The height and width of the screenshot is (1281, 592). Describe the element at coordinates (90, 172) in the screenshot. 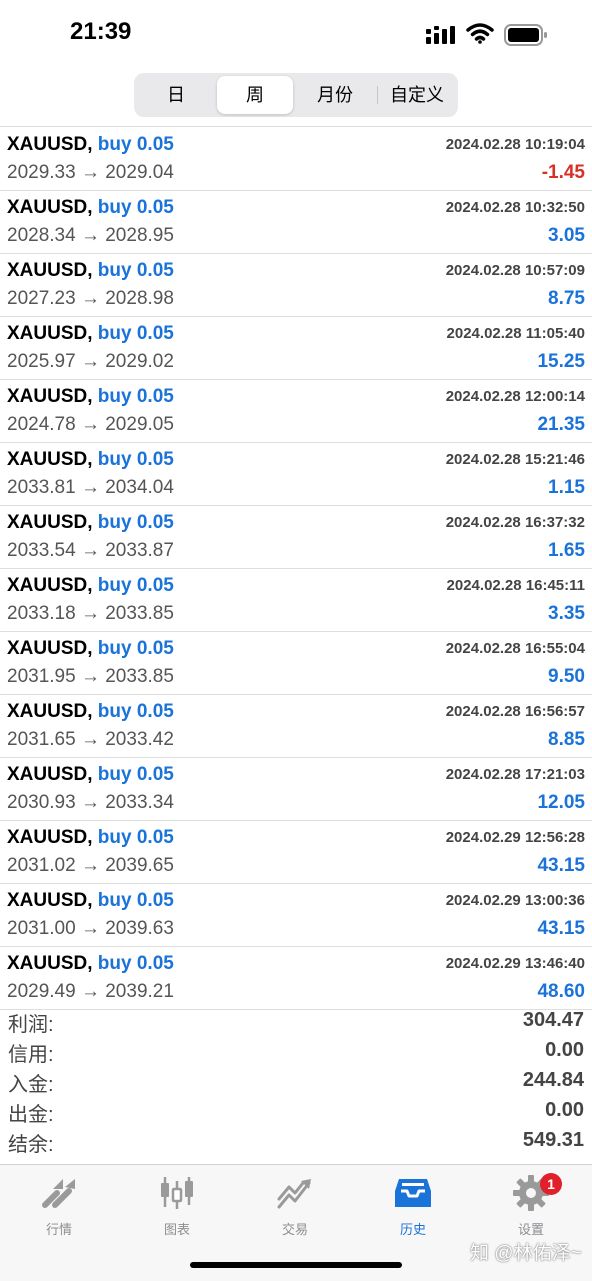

I see `trade-prices: 2029.33 → 2029.04` at that location.